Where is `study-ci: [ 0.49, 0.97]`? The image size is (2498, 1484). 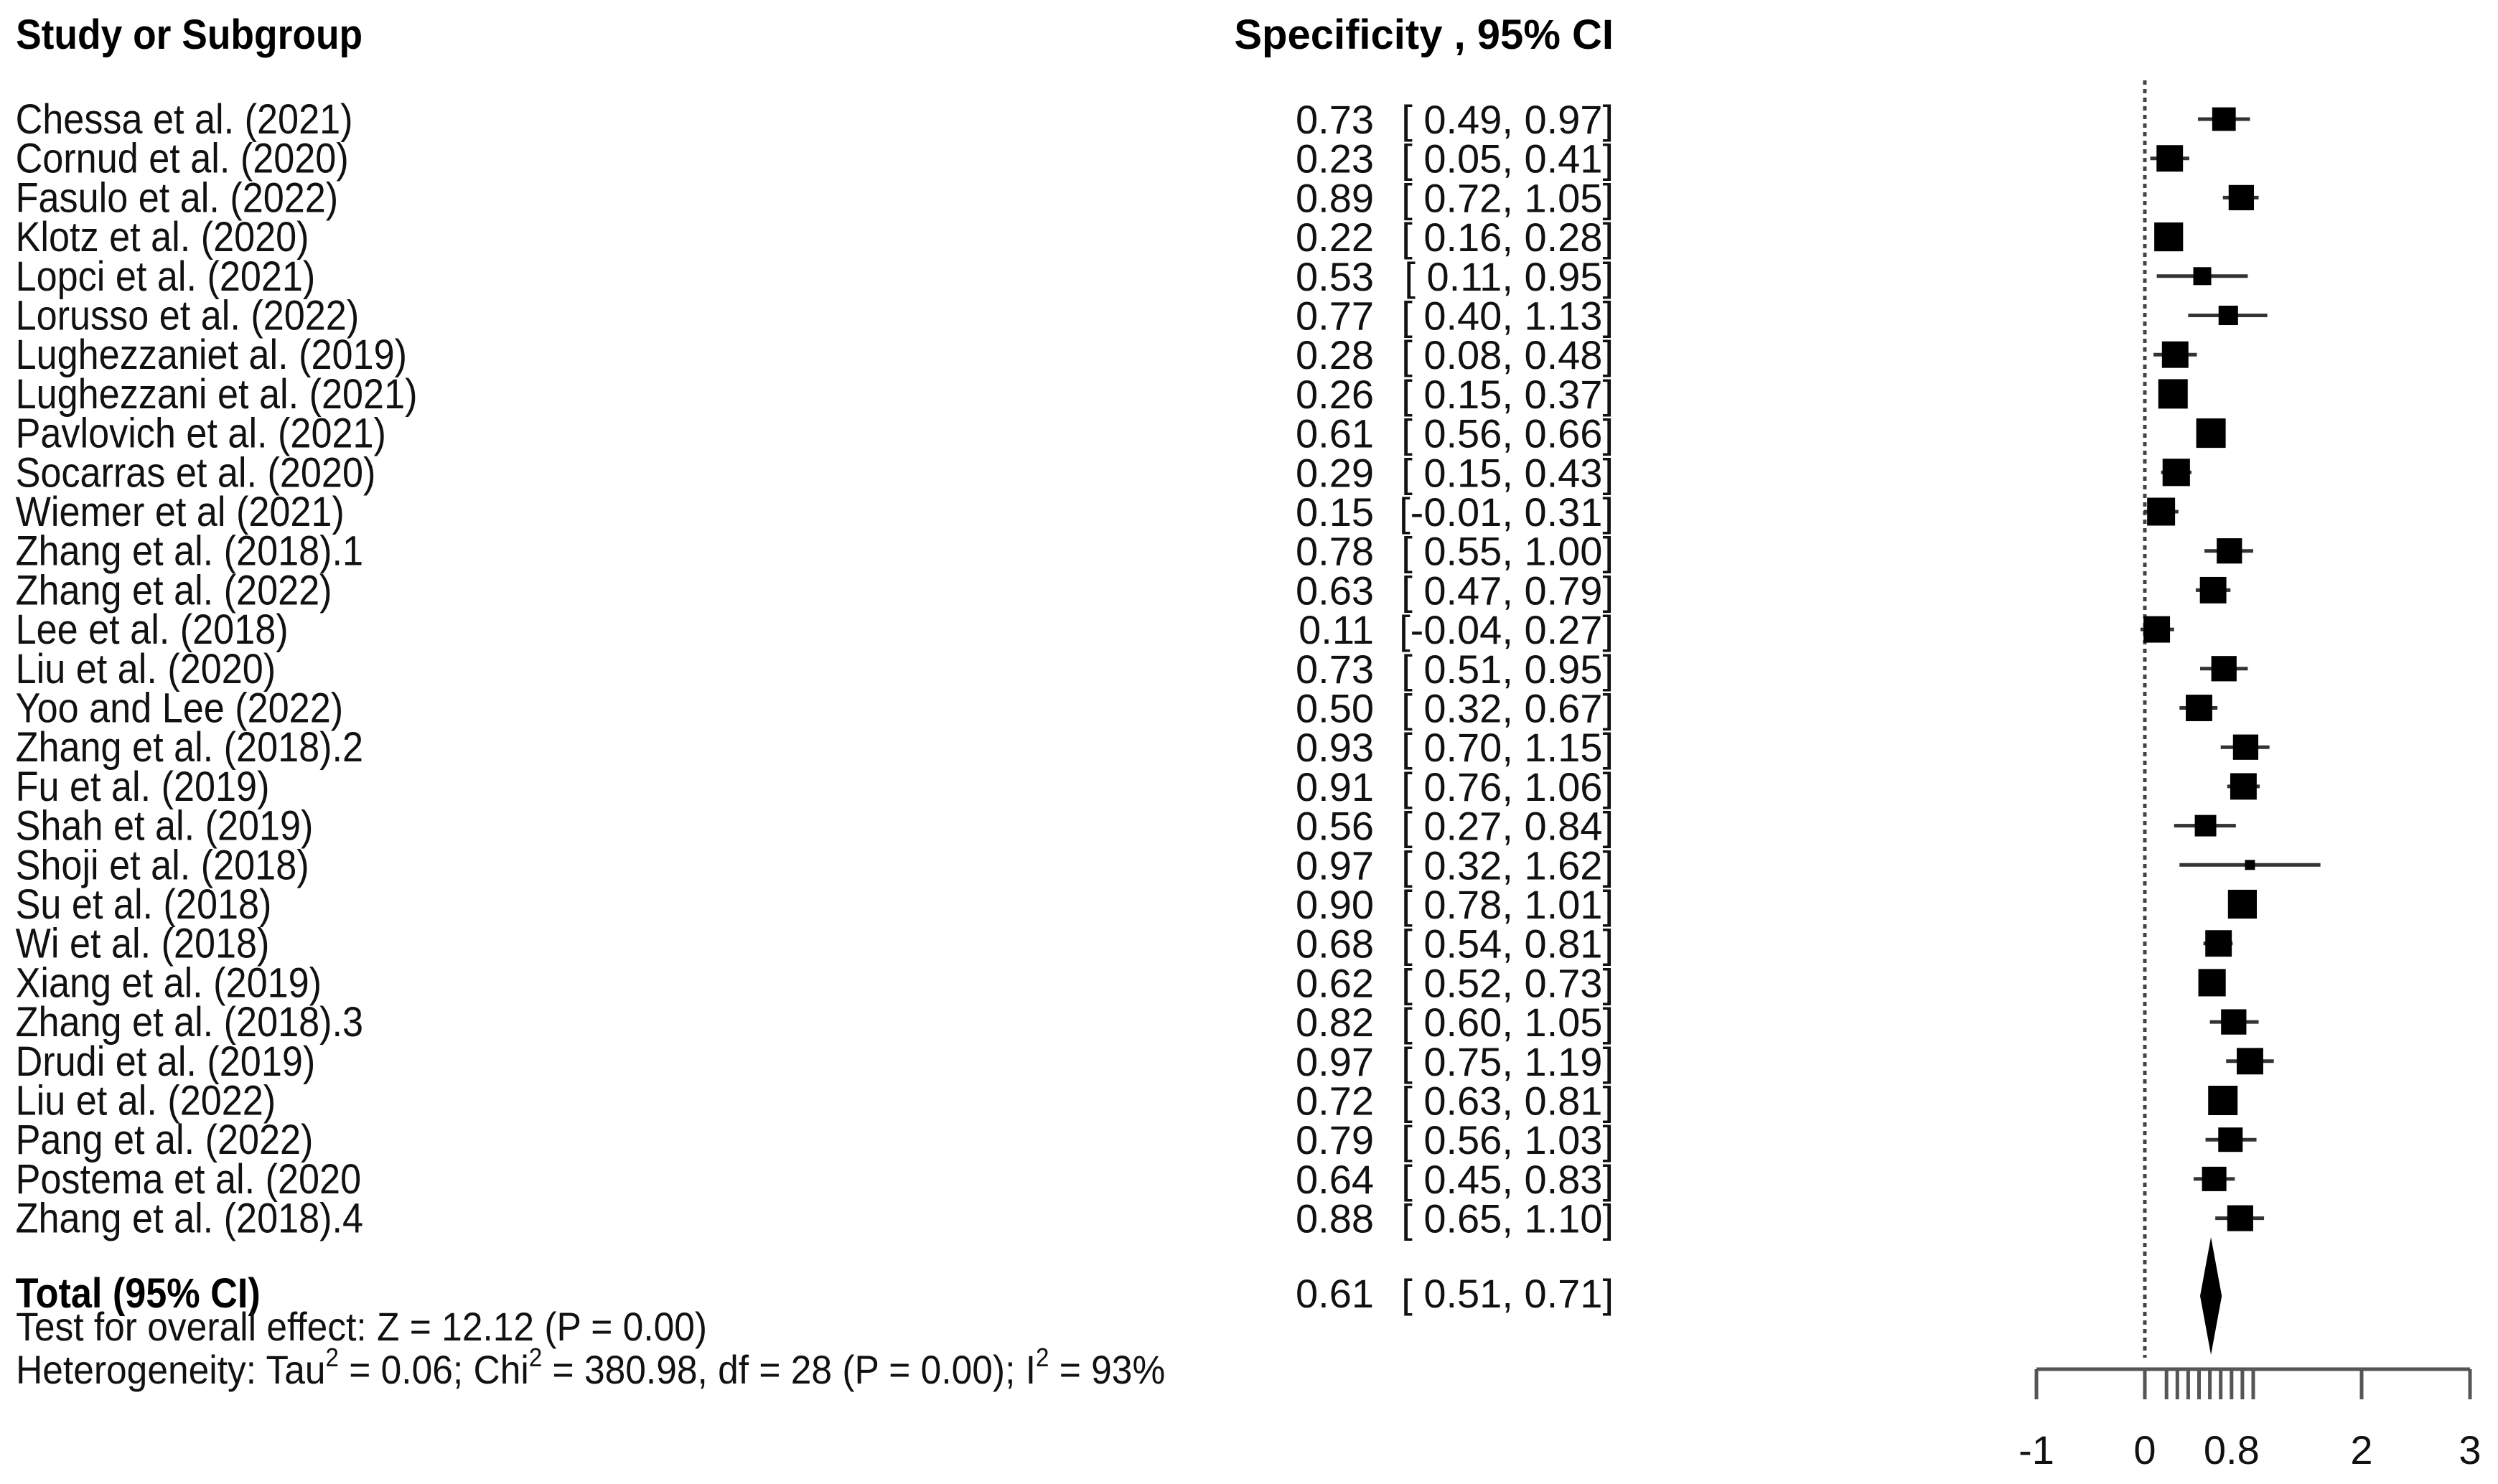
study-ci: [ 0.49, 0.97] is located at coordinates (1507, 120).